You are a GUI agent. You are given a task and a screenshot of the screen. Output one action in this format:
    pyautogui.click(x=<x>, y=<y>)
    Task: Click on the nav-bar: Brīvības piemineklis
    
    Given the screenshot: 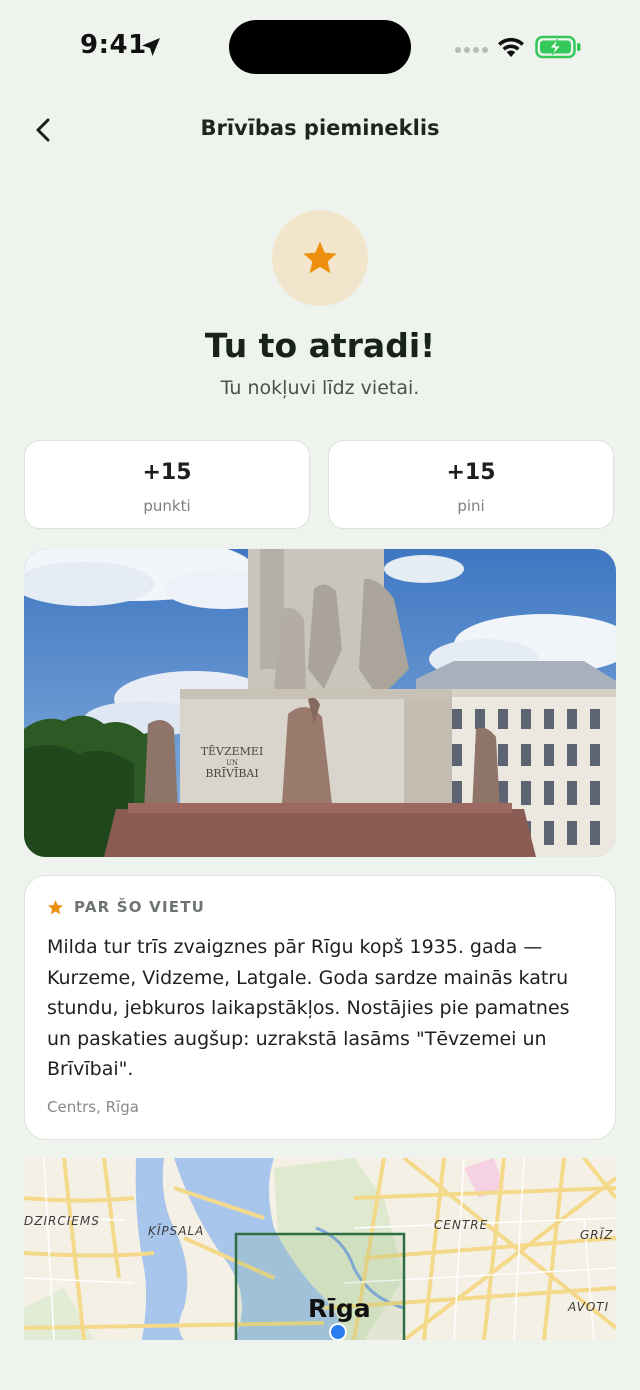 What is the action you would take?
    pyautogui.click(x=320, y=128)
    